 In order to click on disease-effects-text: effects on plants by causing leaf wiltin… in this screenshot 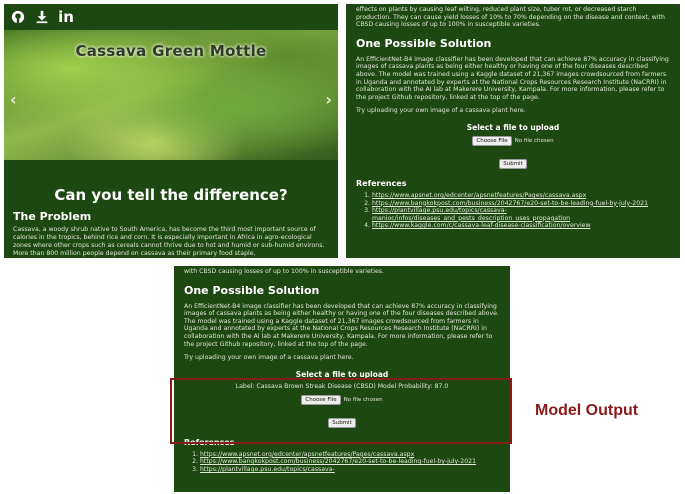, I will do `click(510, 17)`.